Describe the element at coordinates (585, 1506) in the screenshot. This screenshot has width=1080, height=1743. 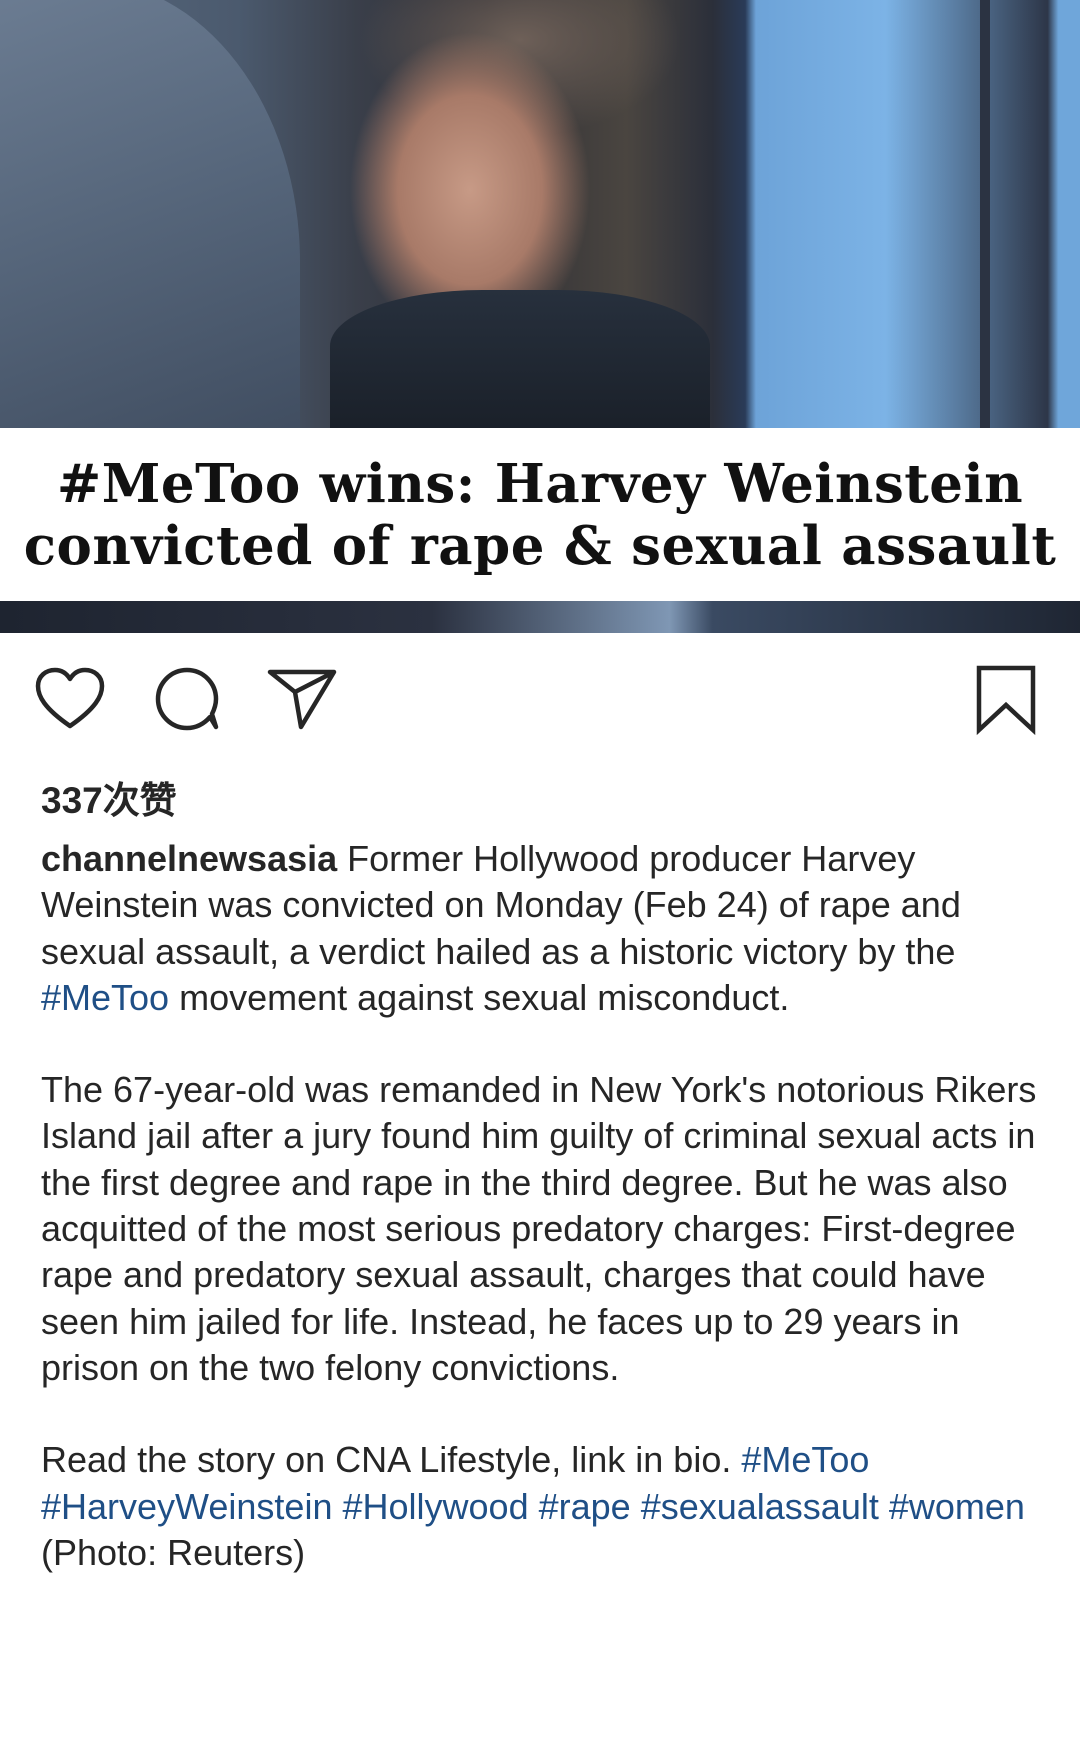
I see `hashtag-link: #rape` at that location.